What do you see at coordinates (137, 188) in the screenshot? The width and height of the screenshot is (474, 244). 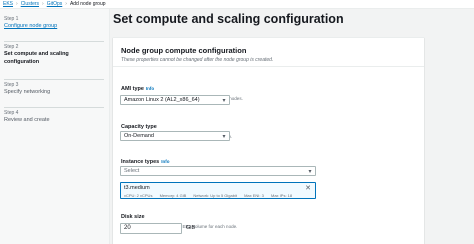 I see `instance-type-name: t3.medium` at bounding box center [137, 188].